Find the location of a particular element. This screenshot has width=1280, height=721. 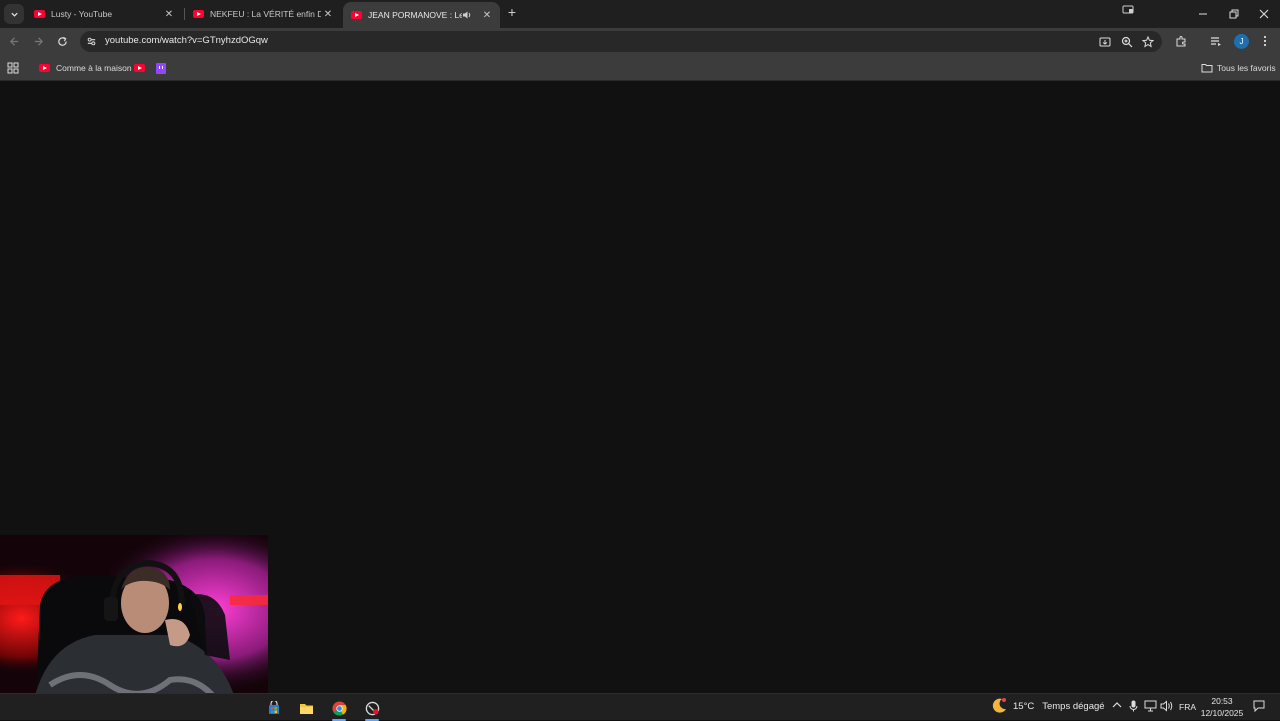

weather-moon-icon is located at coordinates (999, 705).